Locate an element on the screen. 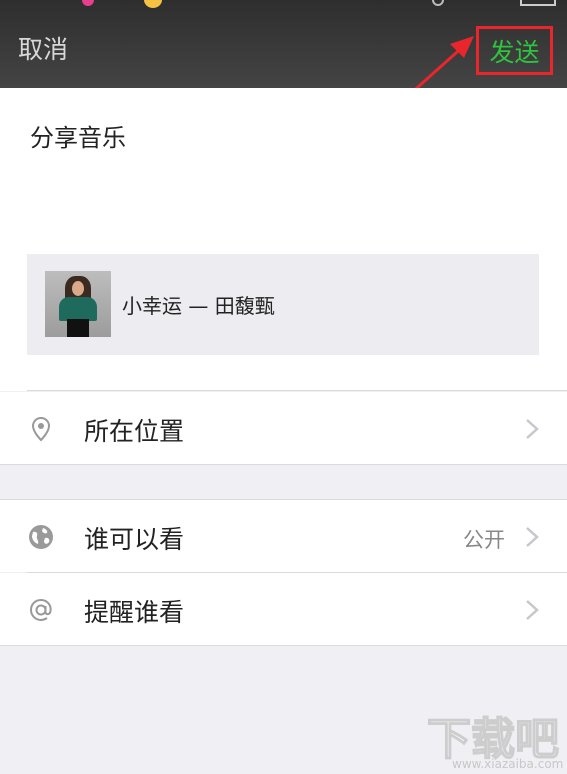 The image size is (567, 774). send-button: 发送 is located at coordinates (514, 50).